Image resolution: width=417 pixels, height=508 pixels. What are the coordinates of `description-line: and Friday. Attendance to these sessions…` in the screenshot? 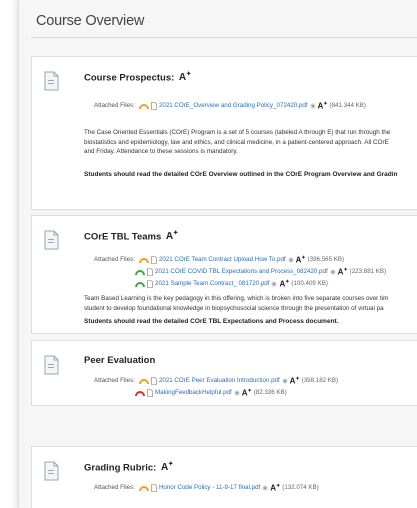 It's located at (161, 151).